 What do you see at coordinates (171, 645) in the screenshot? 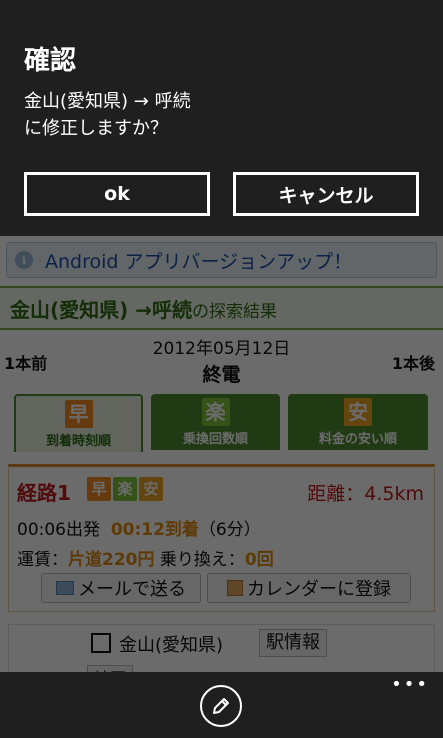
I see `station-name: 金山(愛知県)` at bounding box center [171, 645].